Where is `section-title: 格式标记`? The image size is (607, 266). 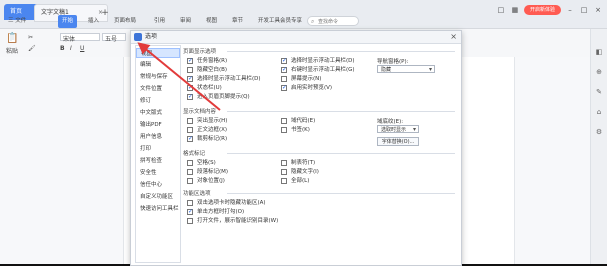
section-title: 格式标记 is located at coordinates (194, 154).